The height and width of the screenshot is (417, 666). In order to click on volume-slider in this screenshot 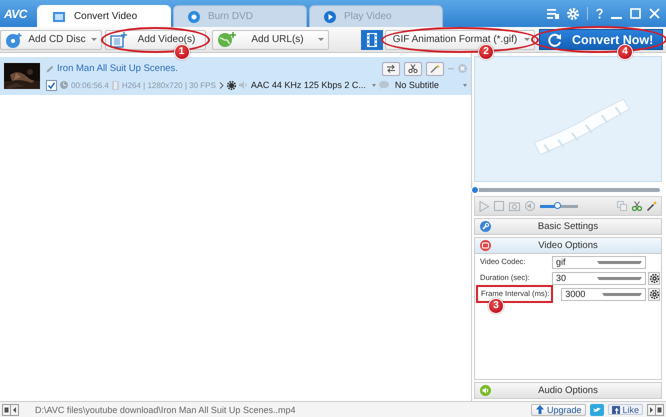, I will do `click(559, 206)`.